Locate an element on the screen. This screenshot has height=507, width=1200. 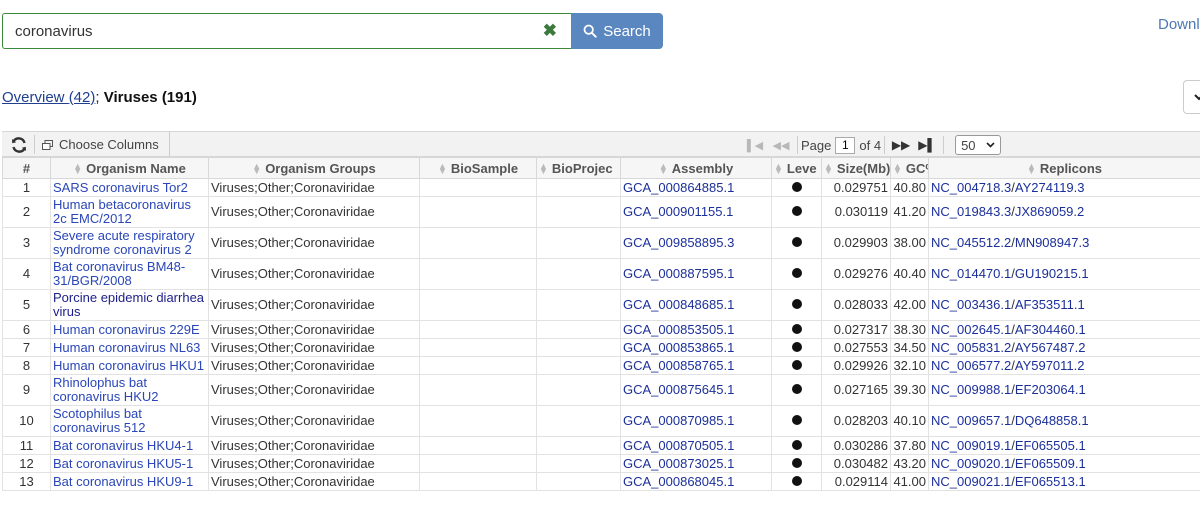
assembly-link: GCA_000870985.1 is located at coordinates (678, 420).